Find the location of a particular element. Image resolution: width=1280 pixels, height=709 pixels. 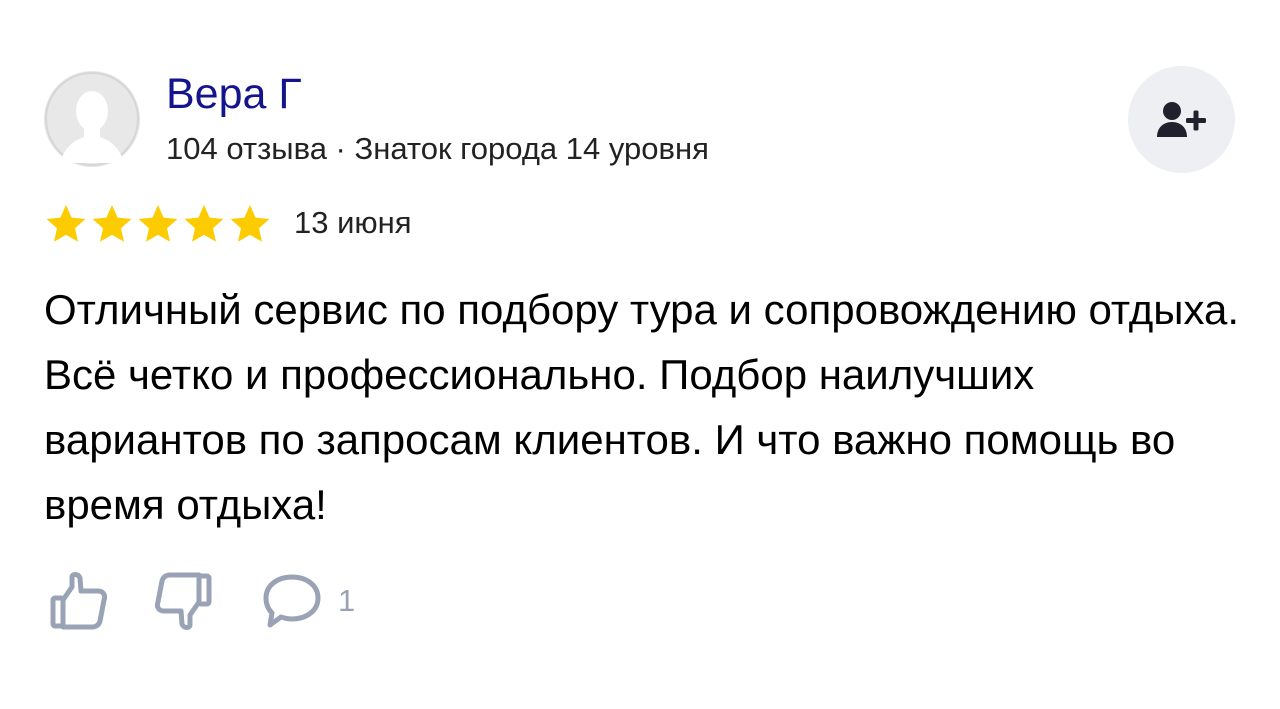

like-button is located at coordinates (78, 601).